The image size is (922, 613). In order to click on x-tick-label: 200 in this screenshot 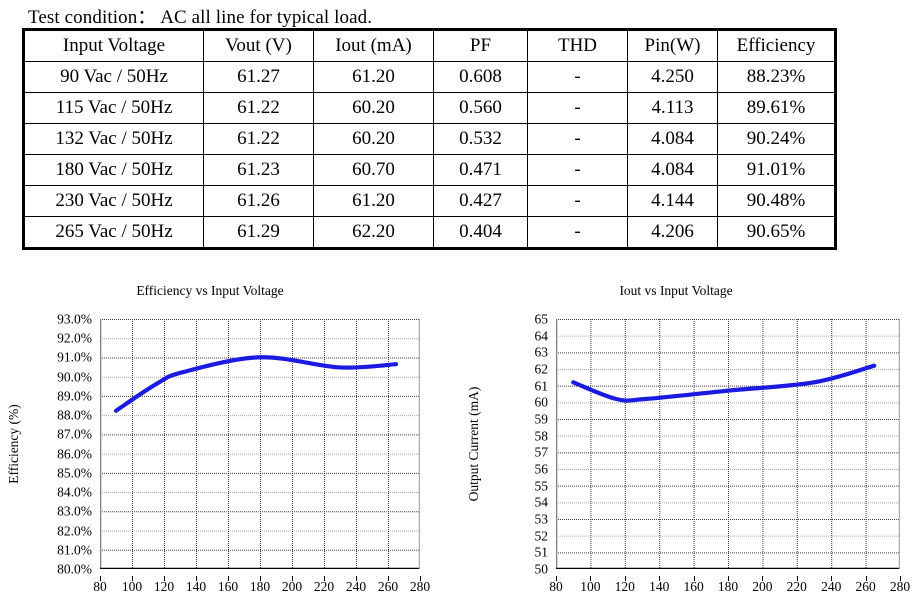, I will do `click(762, 586)`.